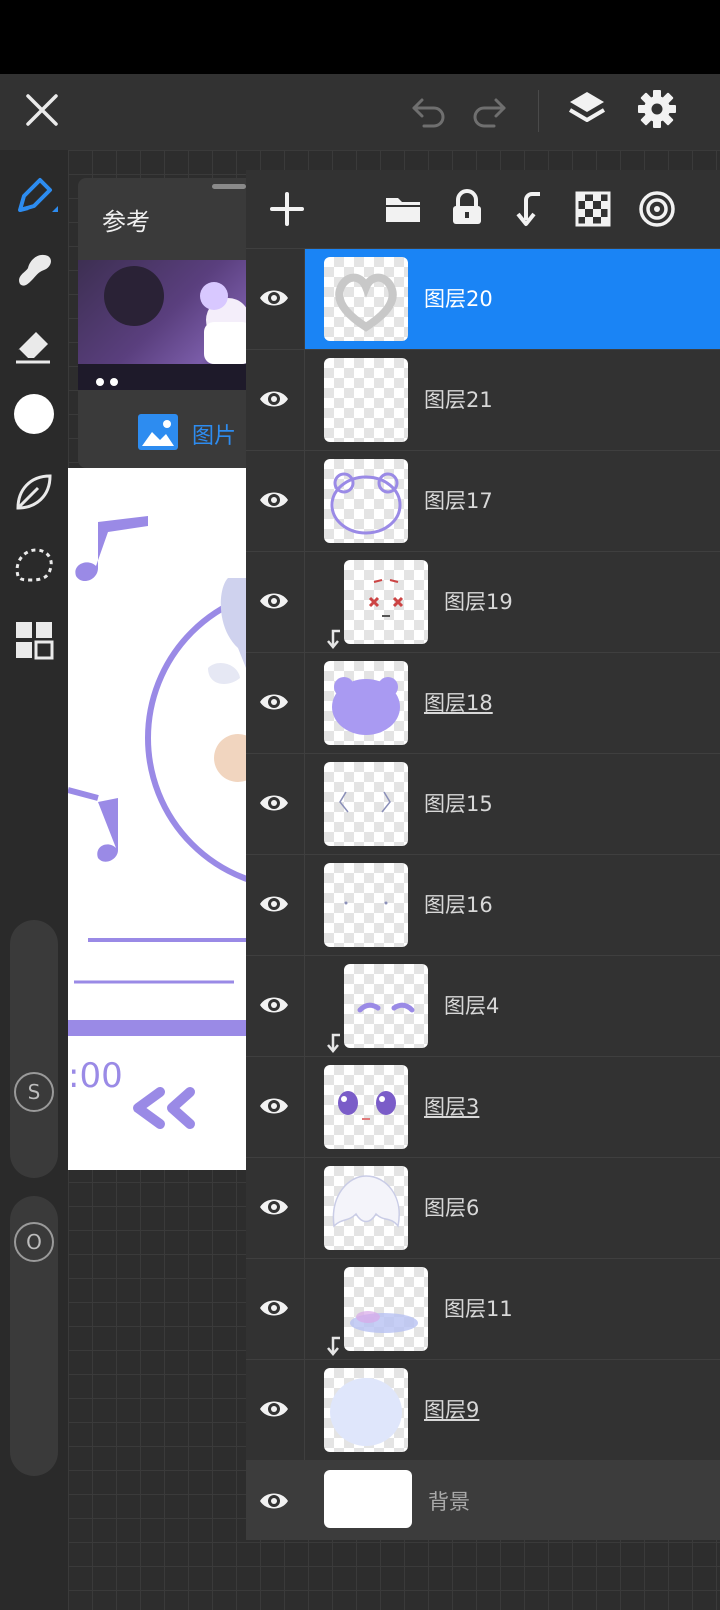 The width and height of the screenshot is (720, 1610). Describe the element at coordinates (478, 602) in the screenshot. I see `layer-name: 图层19` at that location.